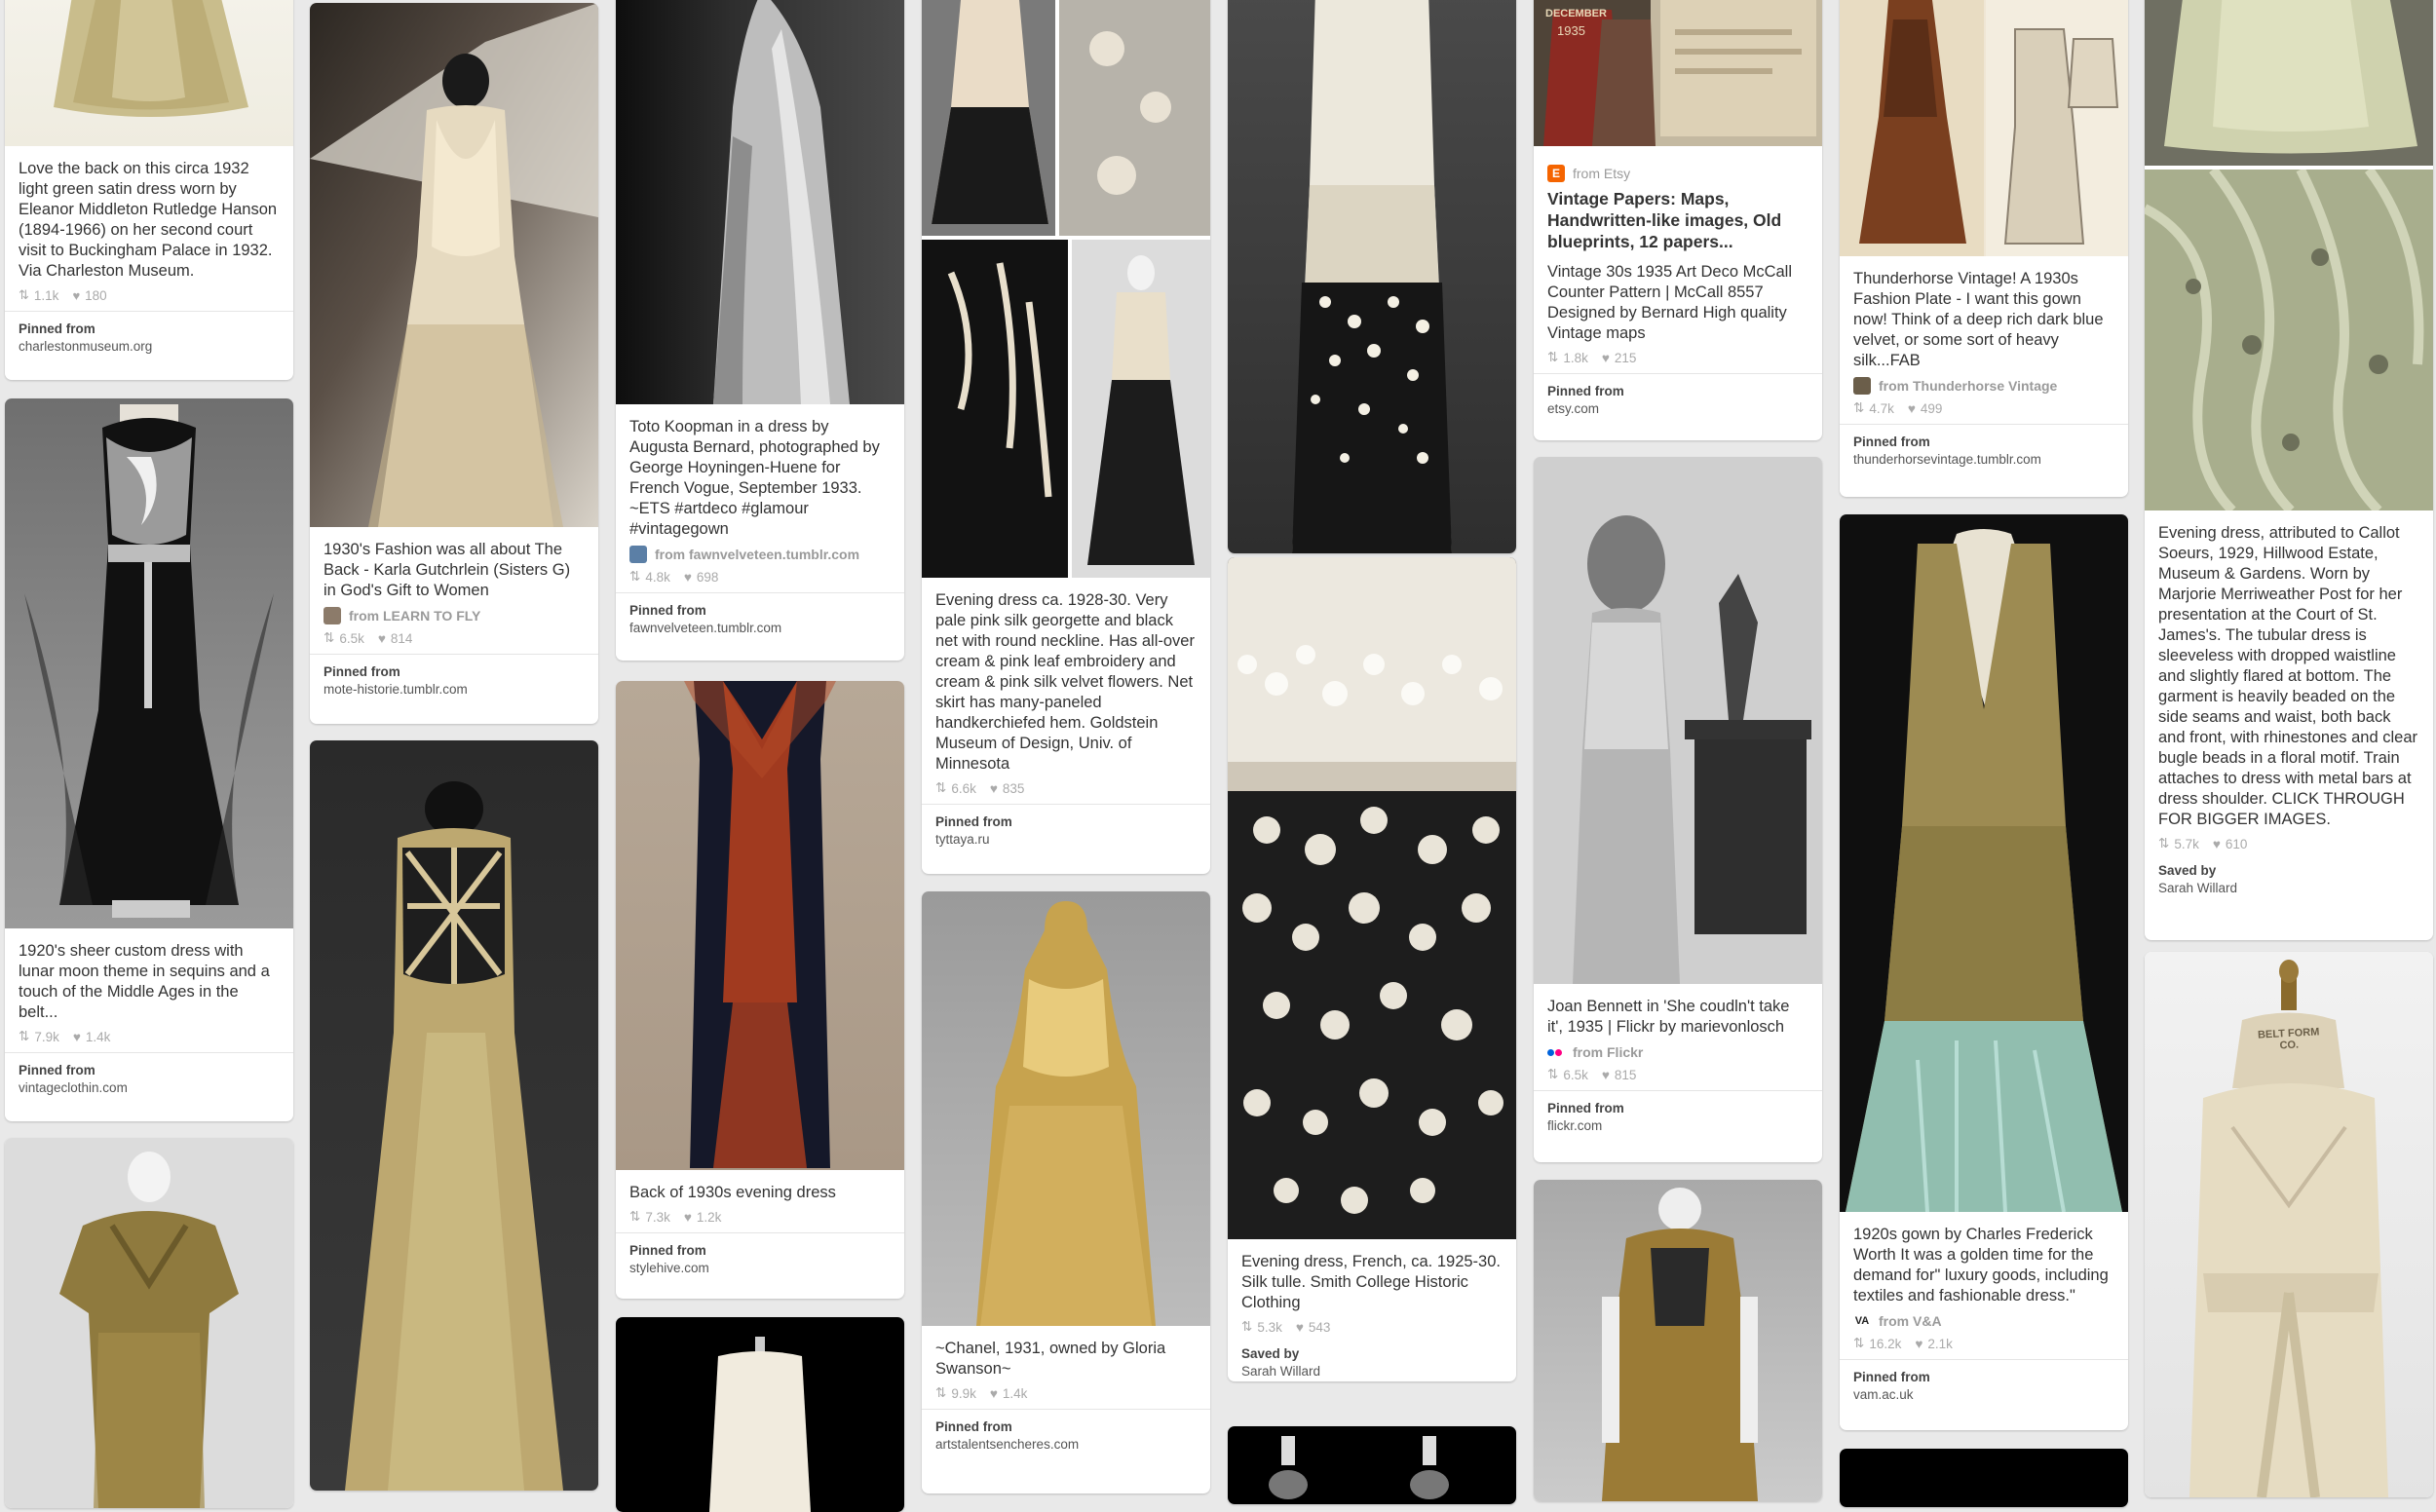  I want to click on pin-stats: ⇅ 1.1k ♥ 180, so click(149, 295).